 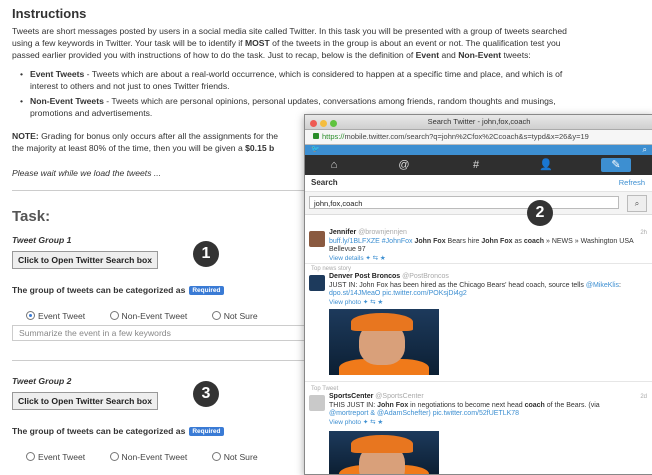 I want to click on tweet-mention: @MikeKlis, so click(x=602, y=285).